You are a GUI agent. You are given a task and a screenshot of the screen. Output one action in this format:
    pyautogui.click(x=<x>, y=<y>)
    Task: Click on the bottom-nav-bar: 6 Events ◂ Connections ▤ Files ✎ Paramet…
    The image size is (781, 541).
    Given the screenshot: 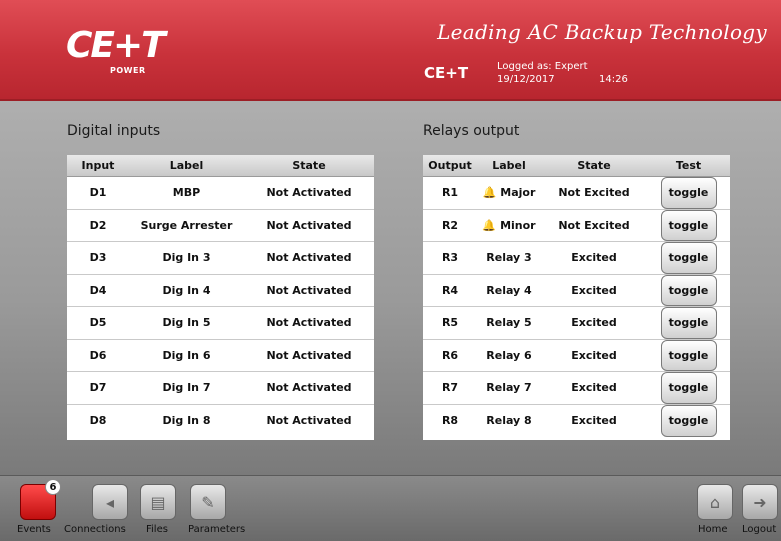 What is the action you would take?
    pyautogui.click(x=390, y=508)
    